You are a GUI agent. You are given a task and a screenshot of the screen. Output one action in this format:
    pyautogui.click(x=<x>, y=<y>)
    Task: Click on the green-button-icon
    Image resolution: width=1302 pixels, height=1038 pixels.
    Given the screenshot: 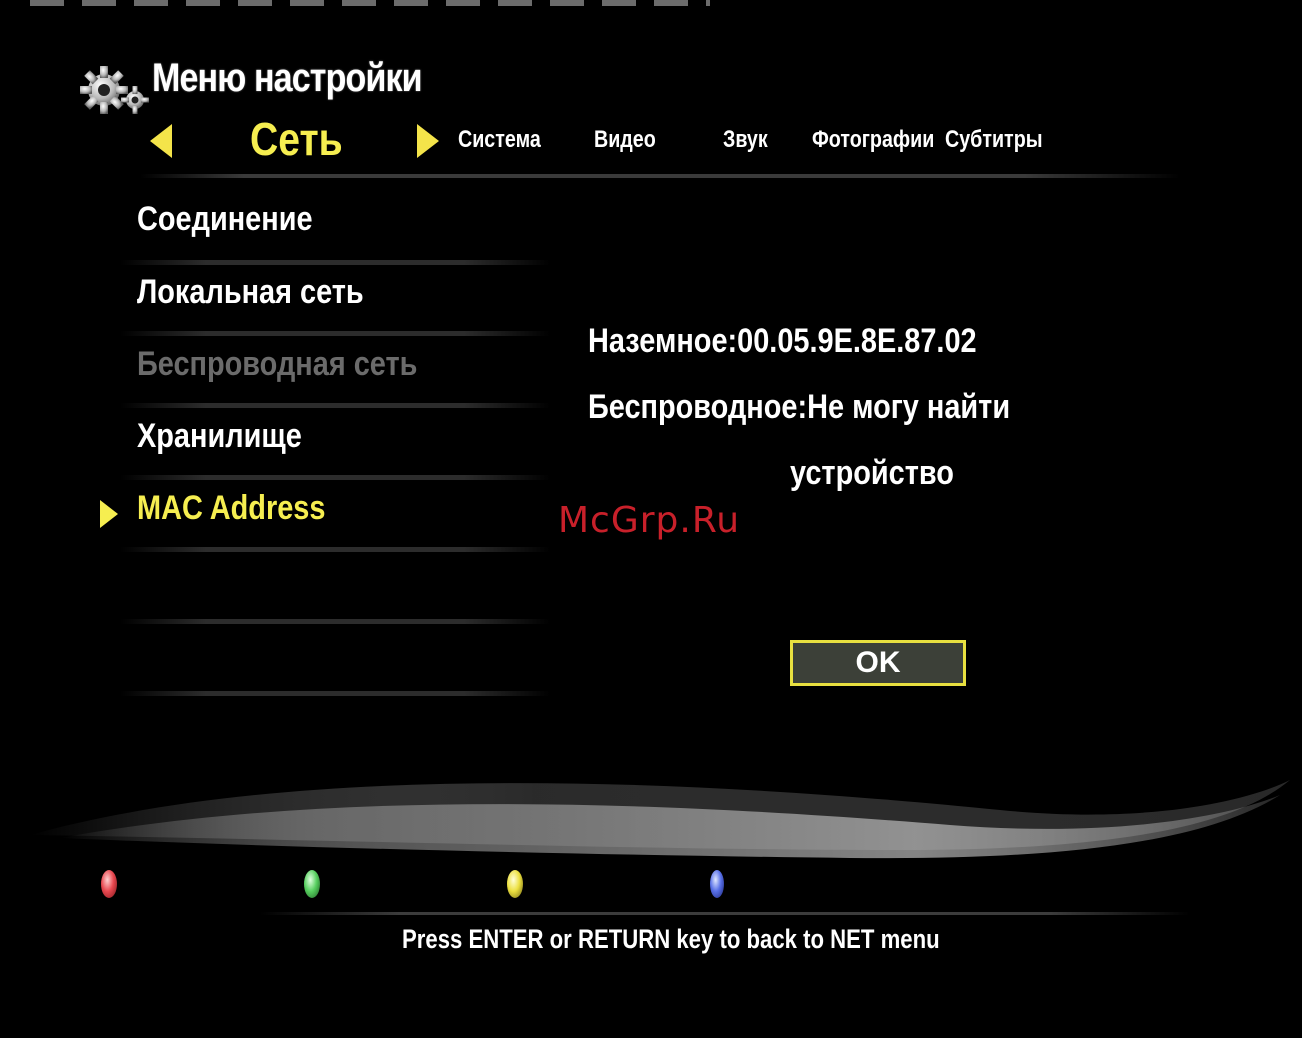 What is the action you would take?
    pyautogui.click(x=312, y=884)
    